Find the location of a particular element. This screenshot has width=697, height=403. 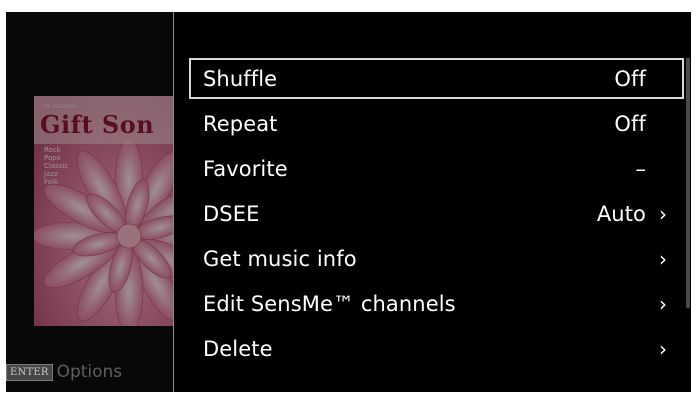

menu-item-label: Get music info is located at coordinates (280, 258).